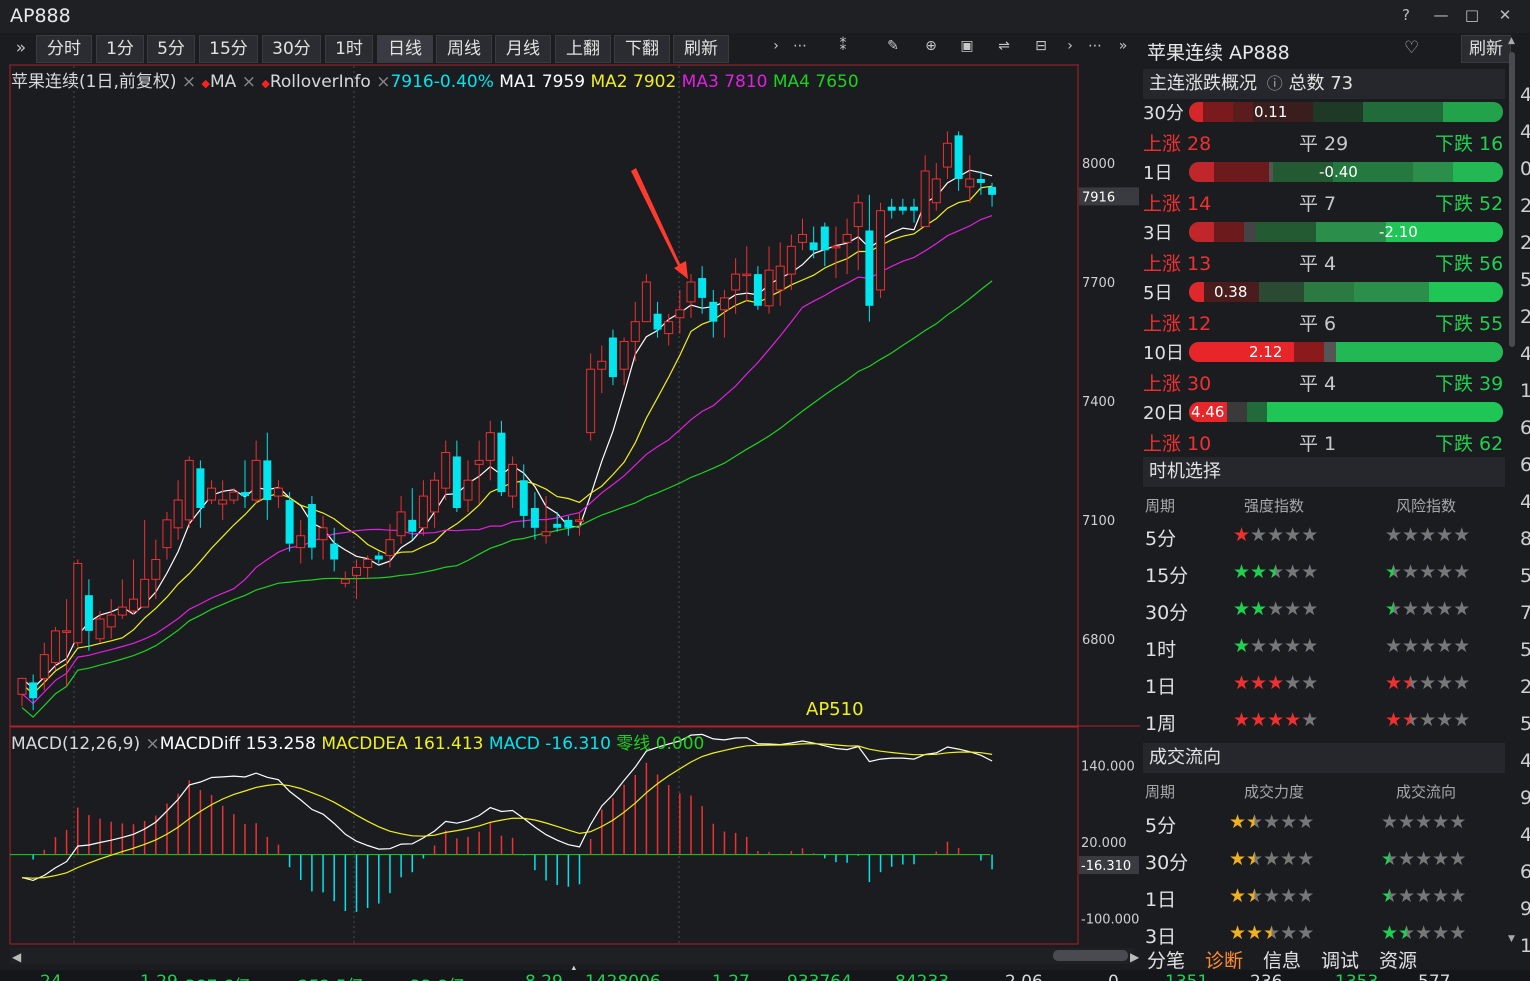 Image resolution: width=1530 pixels, height=981 pixels. Describe the element at coordinates (1505, 15) in the screenshot. I see `close-icon: ✕` at that location.